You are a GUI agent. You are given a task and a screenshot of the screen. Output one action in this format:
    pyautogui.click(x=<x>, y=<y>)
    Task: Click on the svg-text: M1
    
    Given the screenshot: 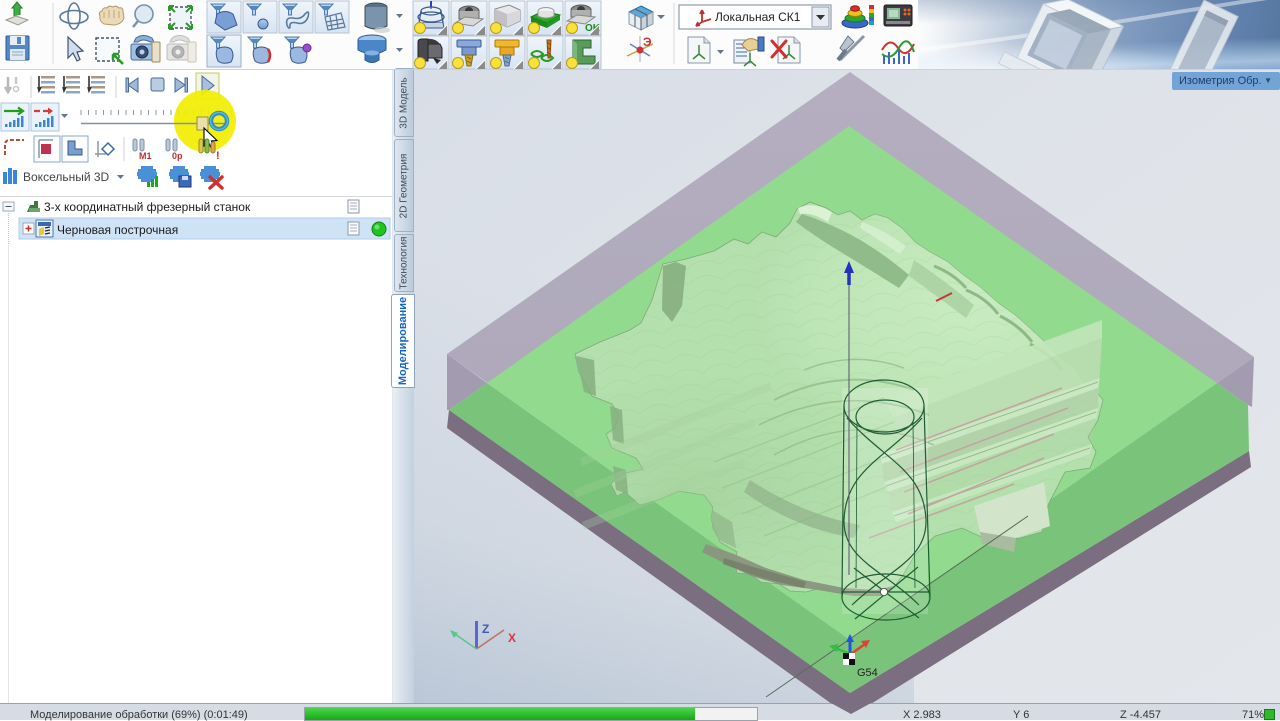 What is the action you would take?
    pyautogui.click(x=145, y=156)
    